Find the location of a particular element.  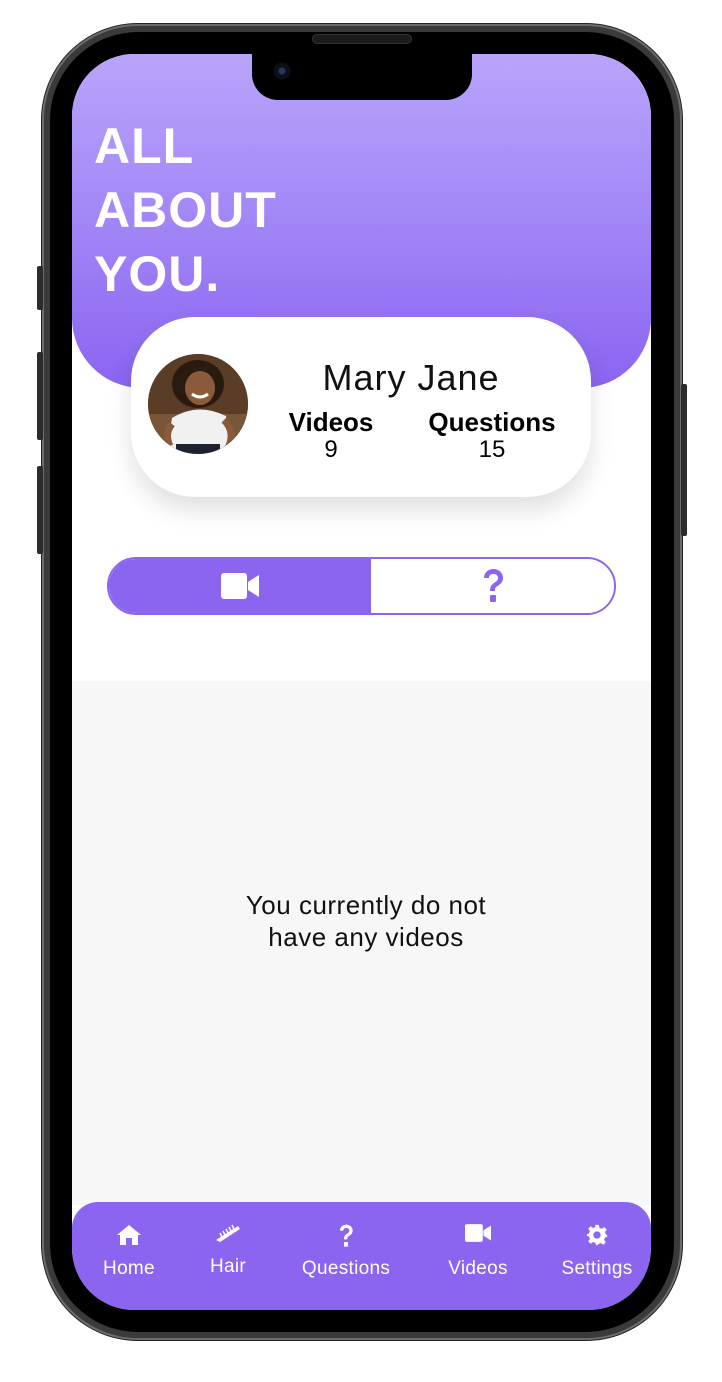

nav-item-hair: Hair is located at coordinates (228, 1250).